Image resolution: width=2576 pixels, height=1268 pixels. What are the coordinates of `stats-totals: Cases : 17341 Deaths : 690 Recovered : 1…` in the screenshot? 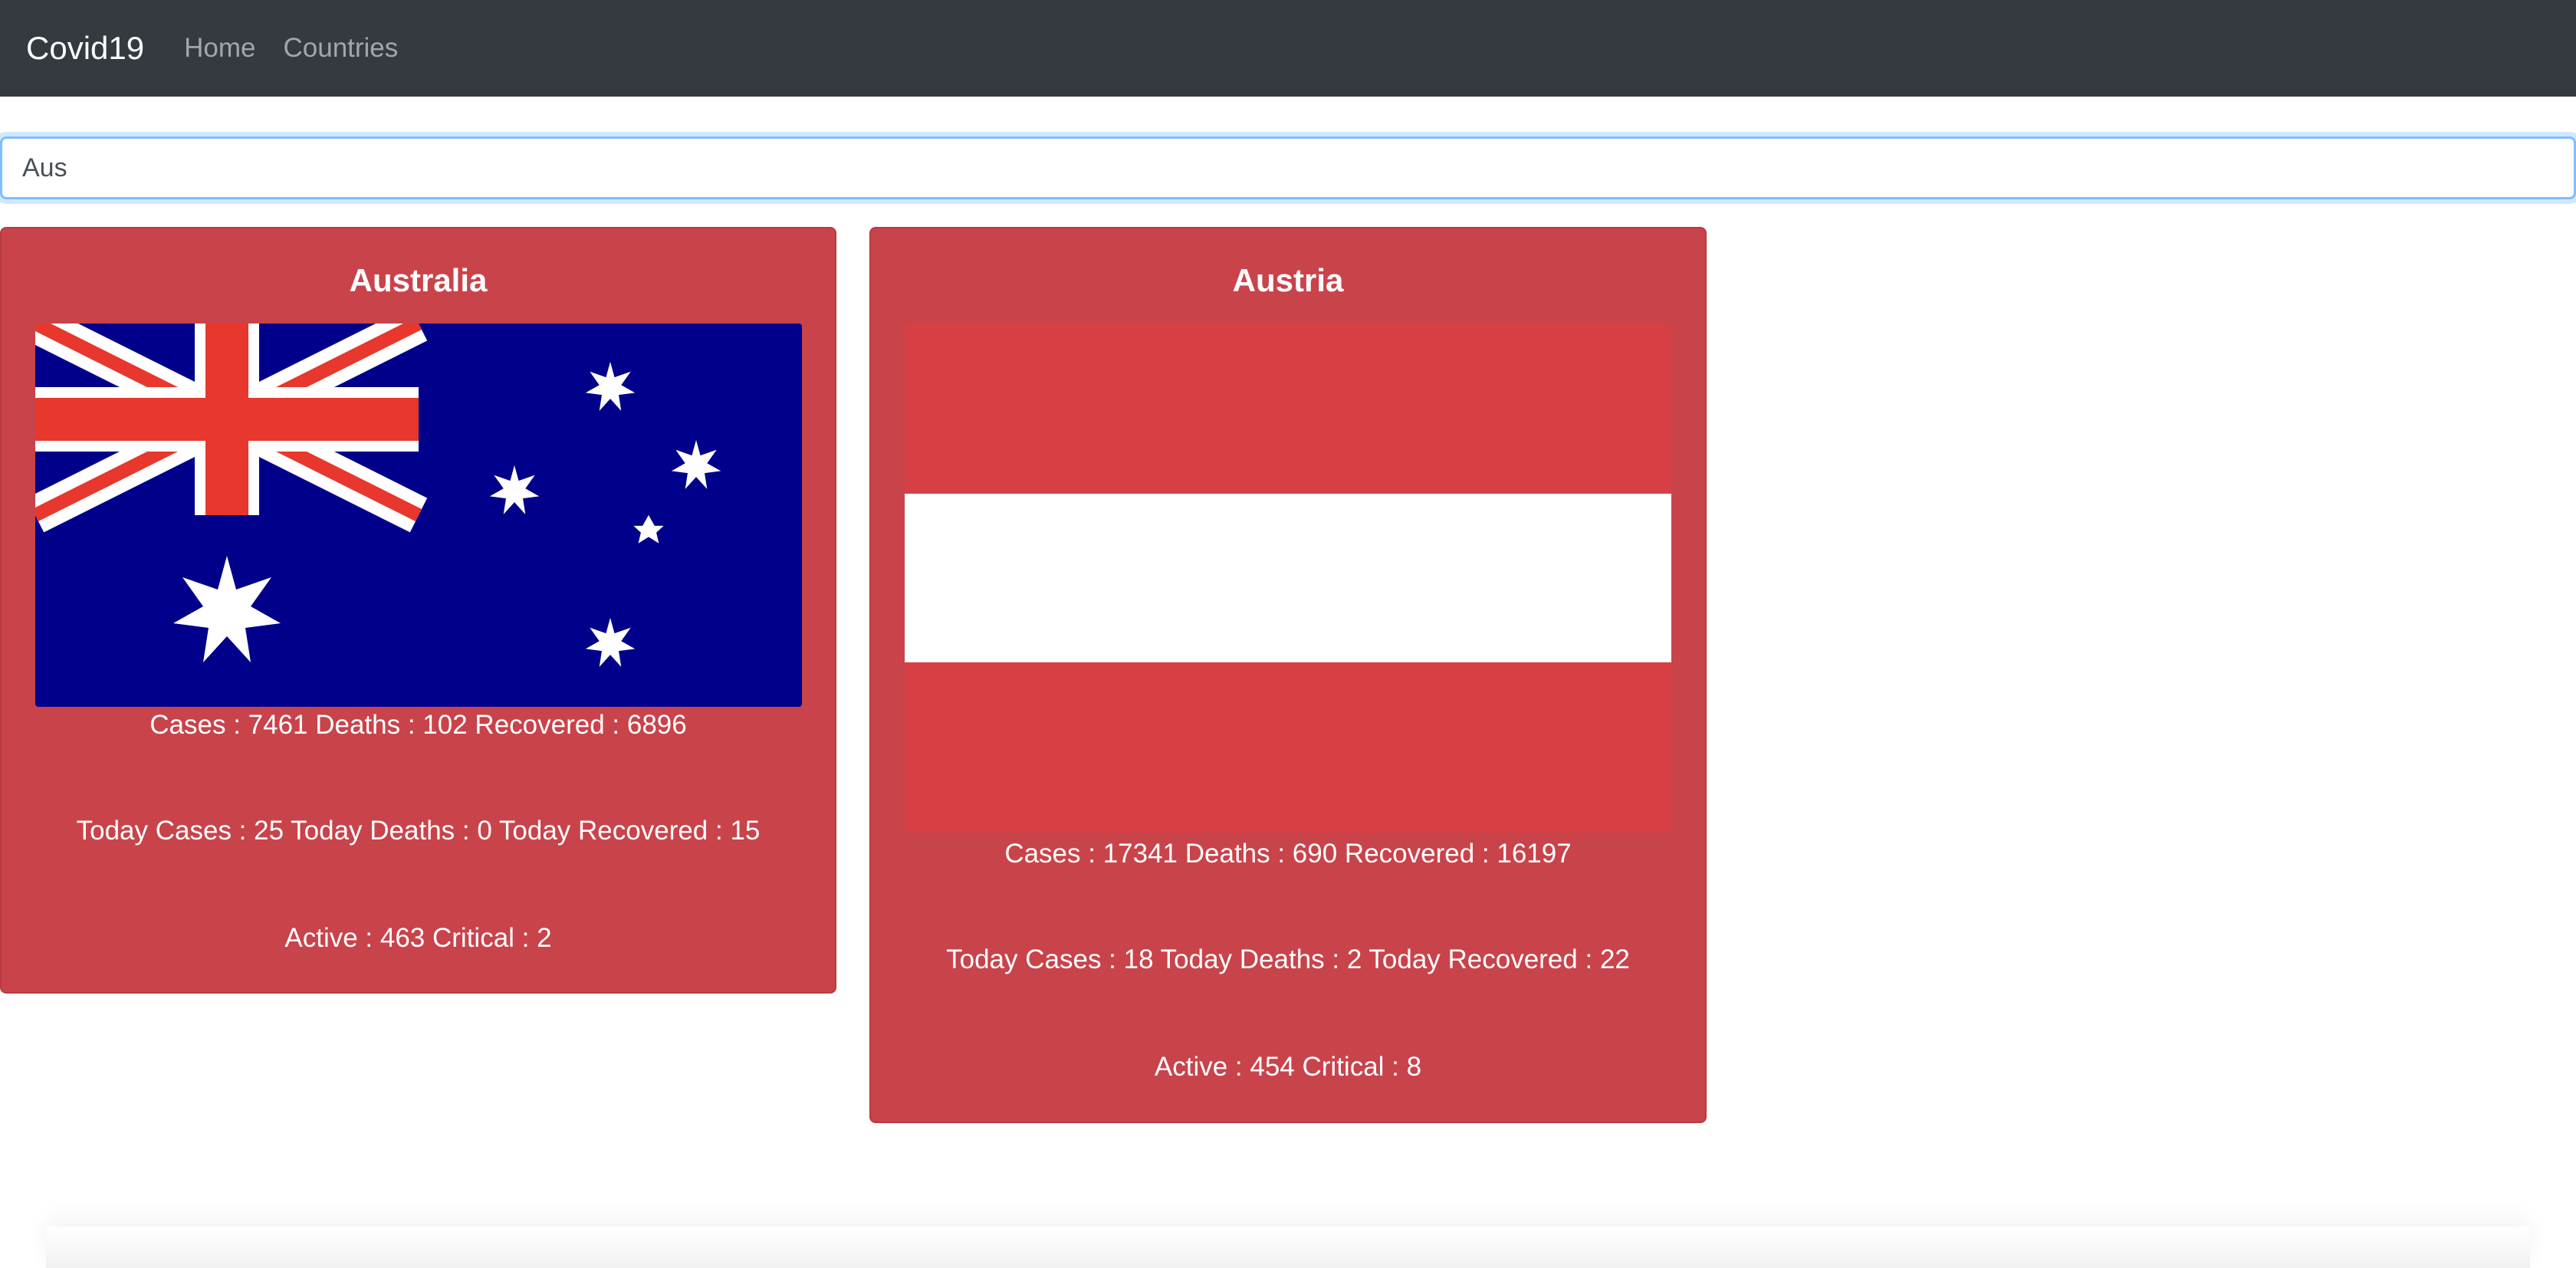 It's located at (1288, 854).